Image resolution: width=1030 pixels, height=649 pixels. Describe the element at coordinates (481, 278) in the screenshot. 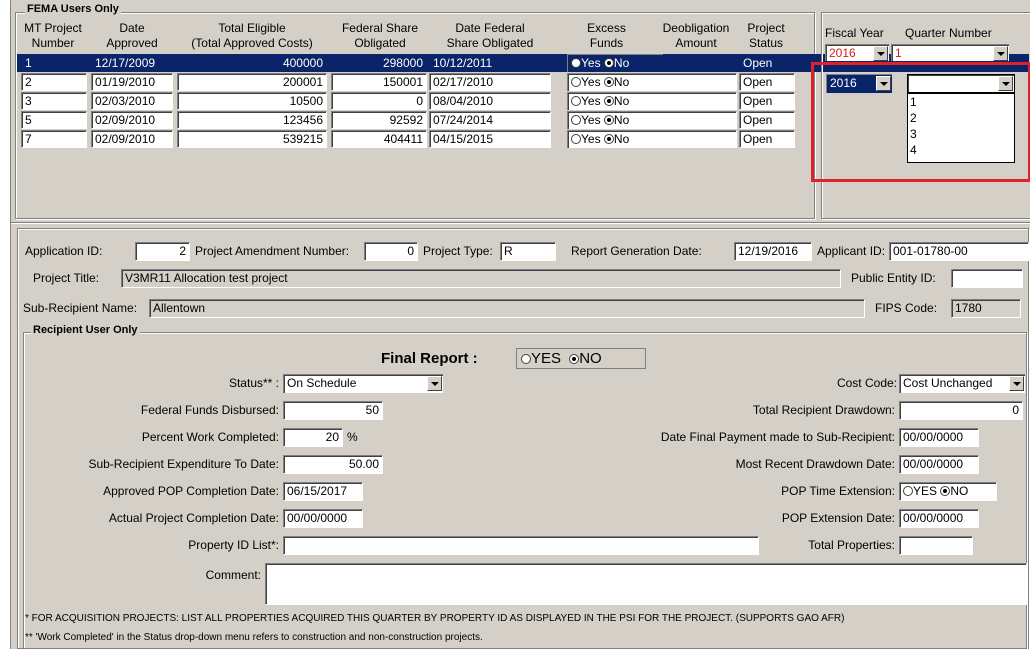

I see `project-title-field: V3MR11 Allocation test project` at that location.